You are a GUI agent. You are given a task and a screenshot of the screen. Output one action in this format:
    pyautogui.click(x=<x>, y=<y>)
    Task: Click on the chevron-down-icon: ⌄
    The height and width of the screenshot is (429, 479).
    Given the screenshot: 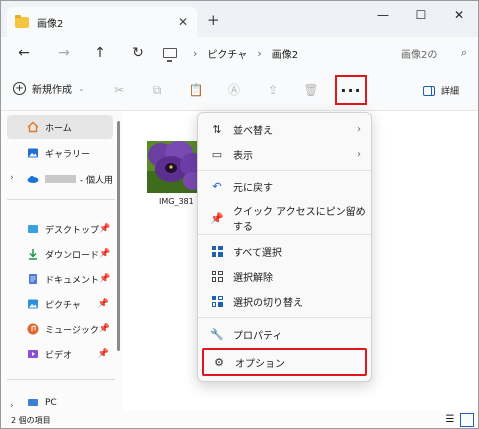 What is the action you would take?
    pyautogui.click(x=81, y=88)
    